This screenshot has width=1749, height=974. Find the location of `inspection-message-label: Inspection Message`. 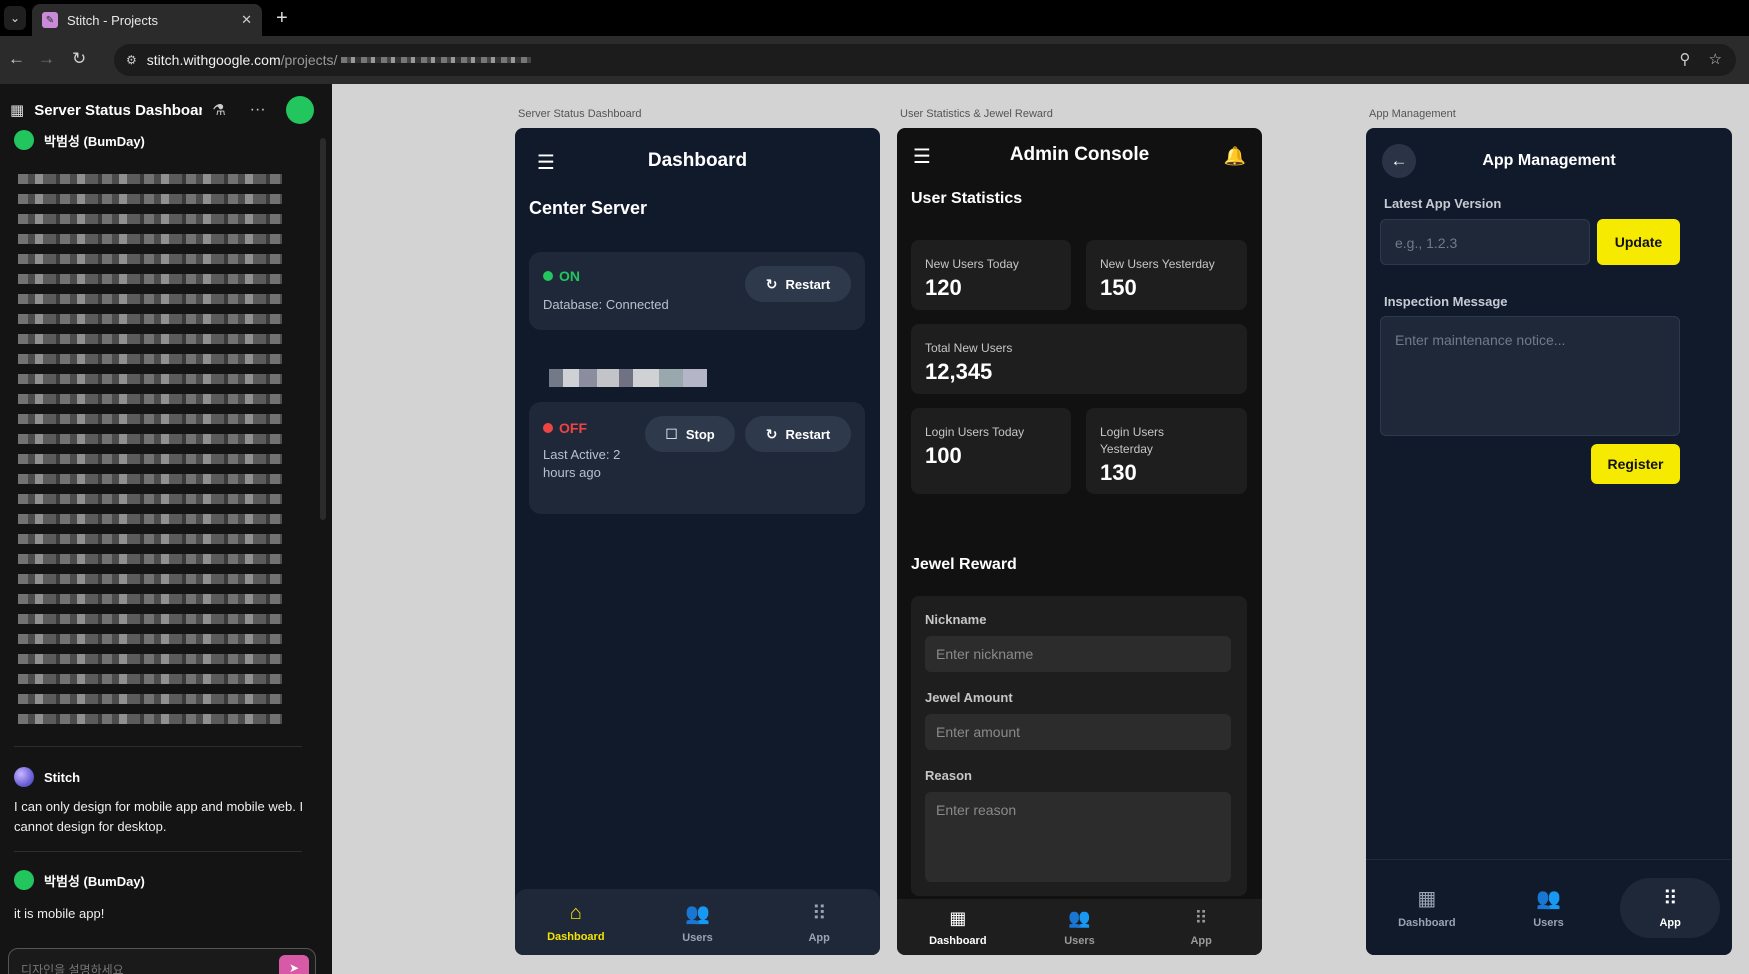

inspection-message-label: Inspection Message is located at coordinates (1446, 301).